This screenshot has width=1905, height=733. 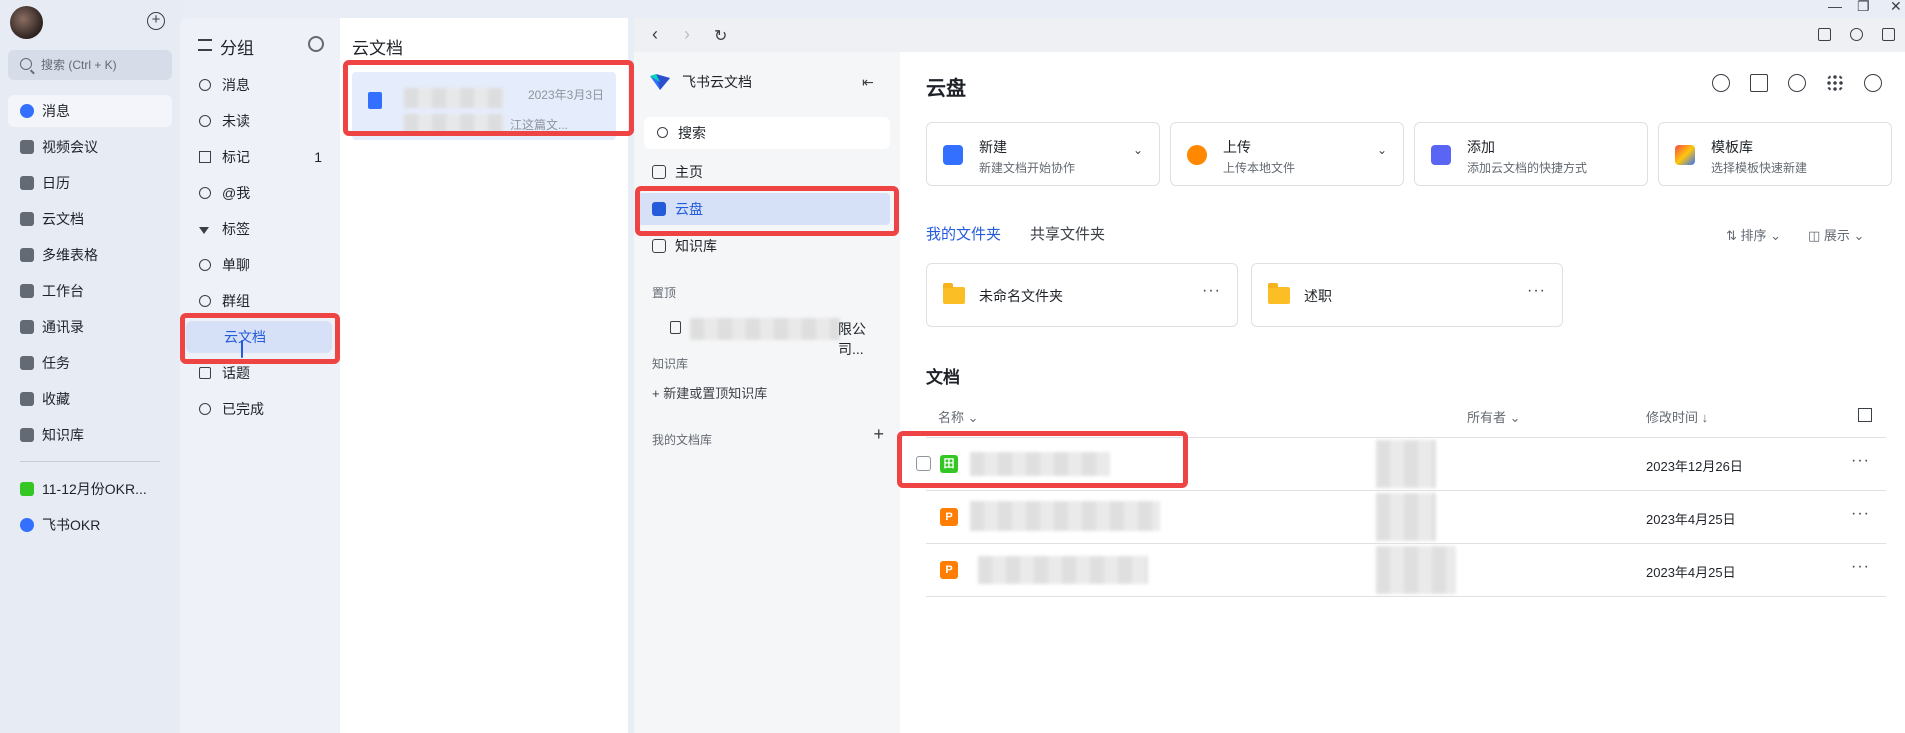 What do you see at coordinates (1896, 7) in the screenshot?
I see `close-icon: ✕` at bounding box center [1896, 7].